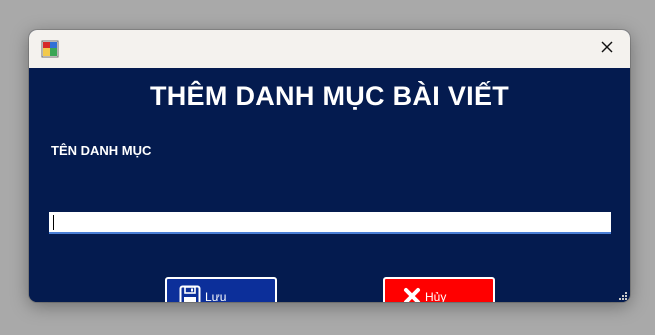  What do you see at coordinates (330, 223) in the screenshot?
I see `category-name-input` at bounding box center [330, 223].